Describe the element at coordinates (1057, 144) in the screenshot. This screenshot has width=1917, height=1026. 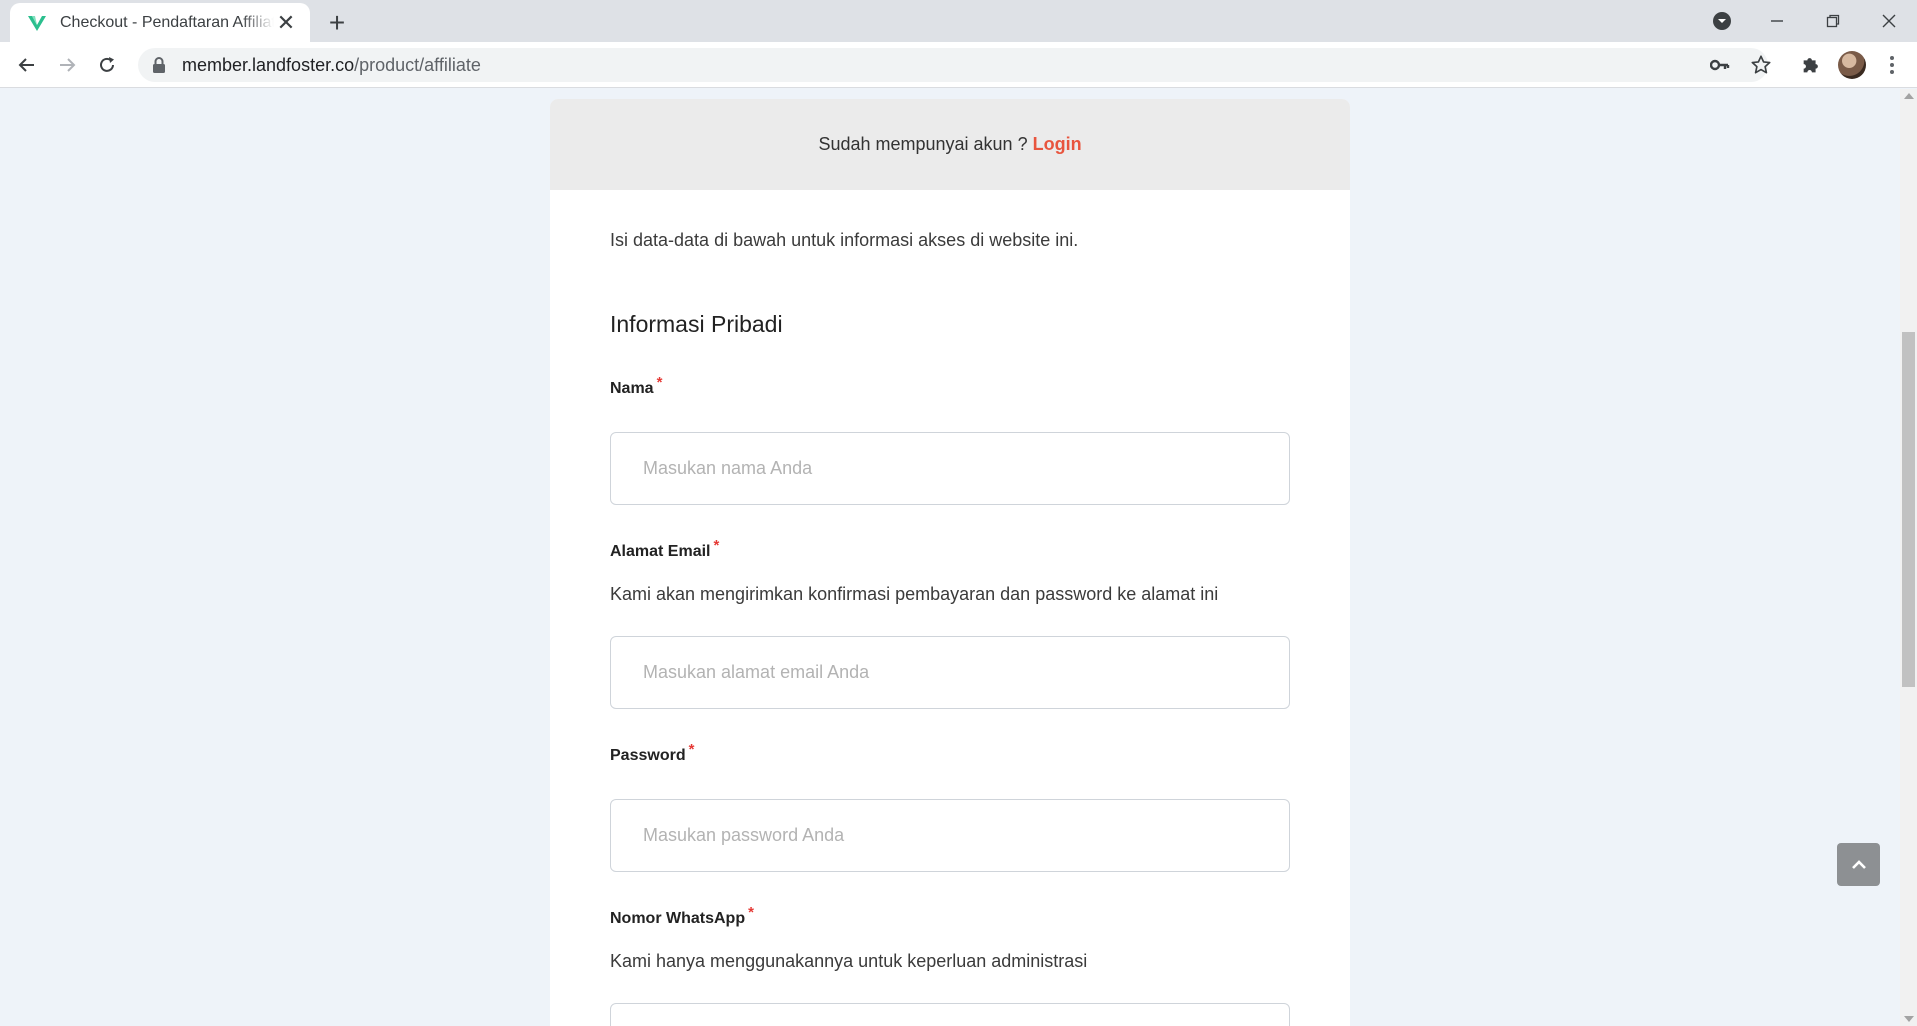
I see `login-link: Login` at that location.